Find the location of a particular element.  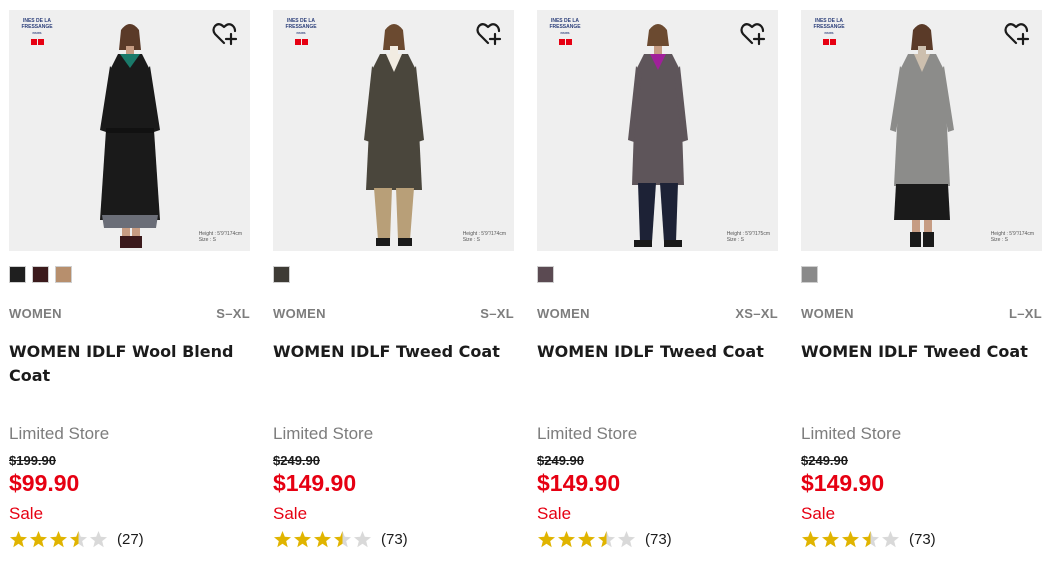

size-range: XS–XL is located at coordinates (756, 313).